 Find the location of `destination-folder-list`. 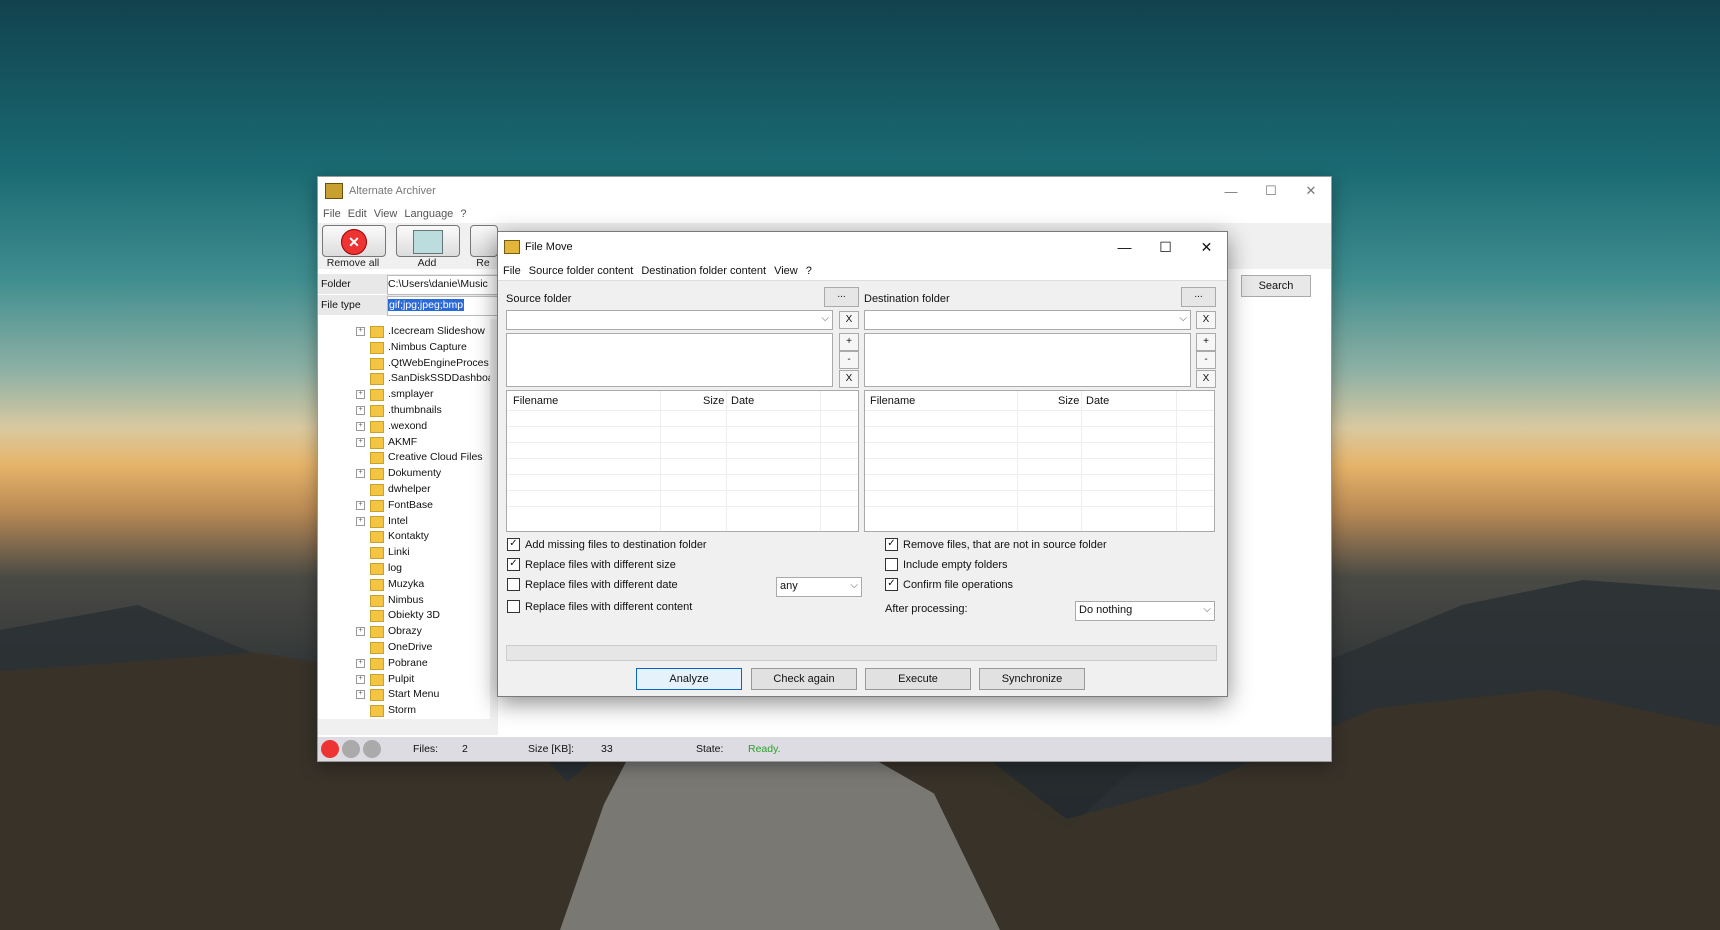

destination-folder-list is located at coordinates (1027, 360).